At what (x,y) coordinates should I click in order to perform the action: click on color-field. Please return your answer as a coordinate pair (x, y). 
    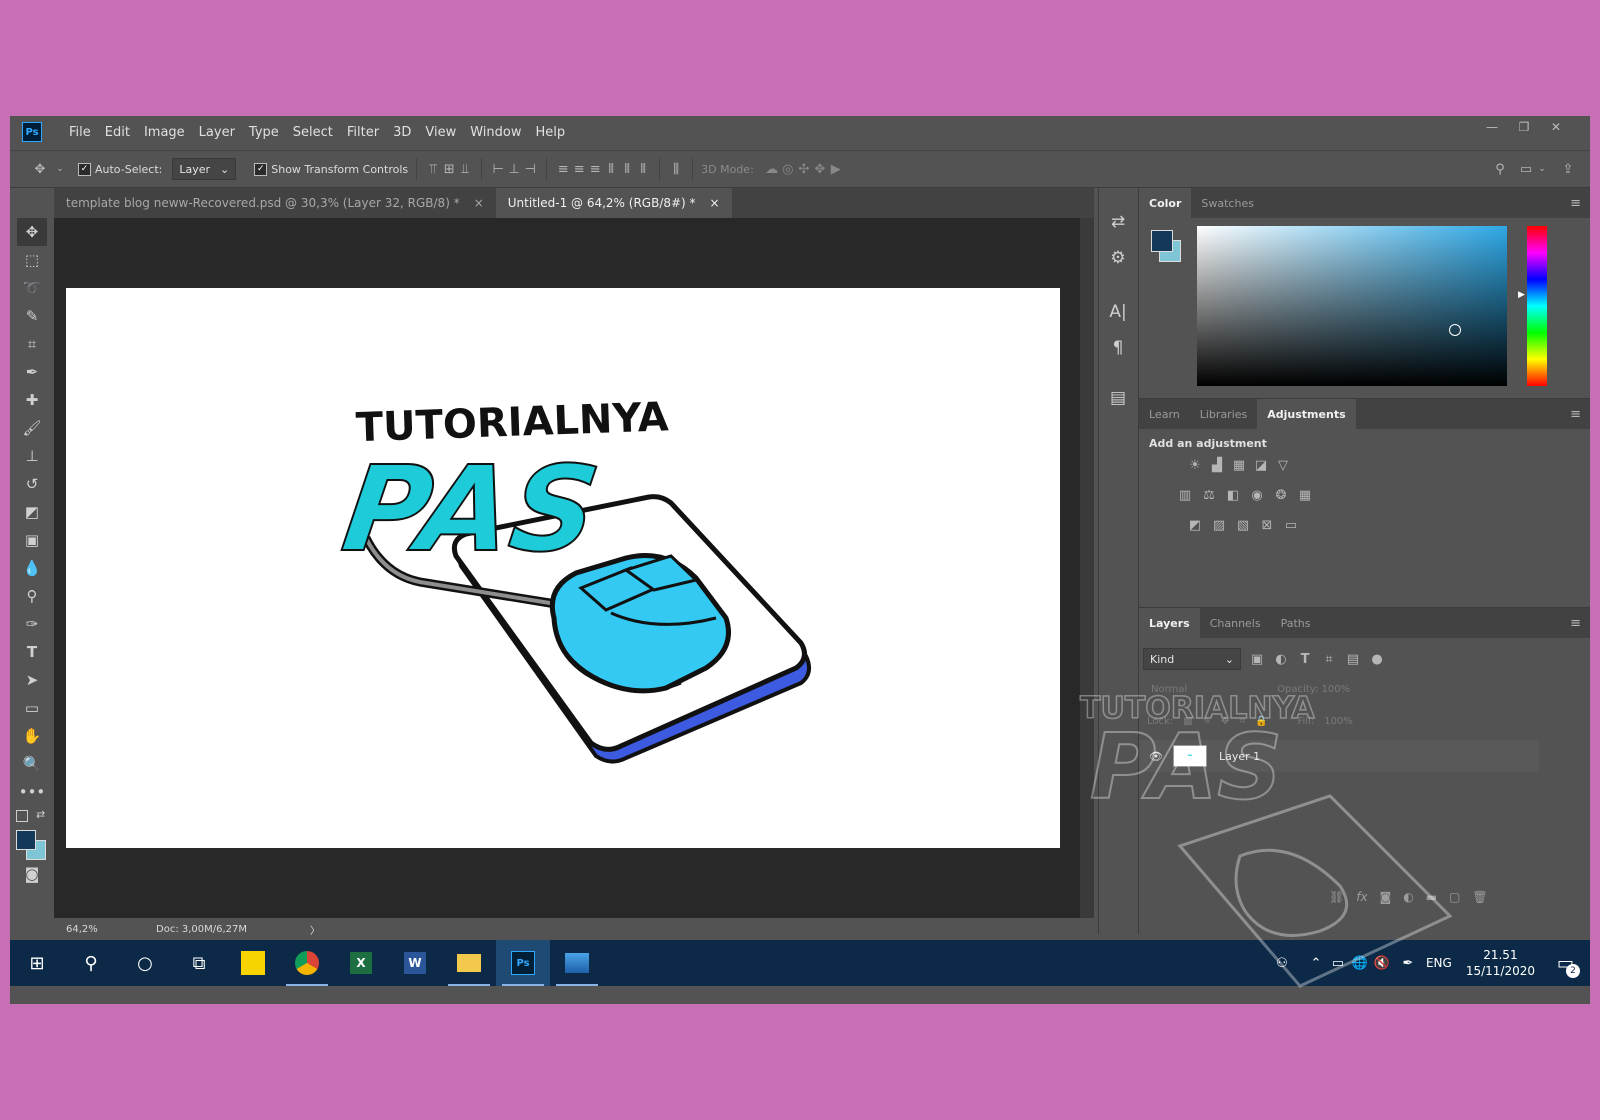
    Looking at the image, I should click on (1352, 306).